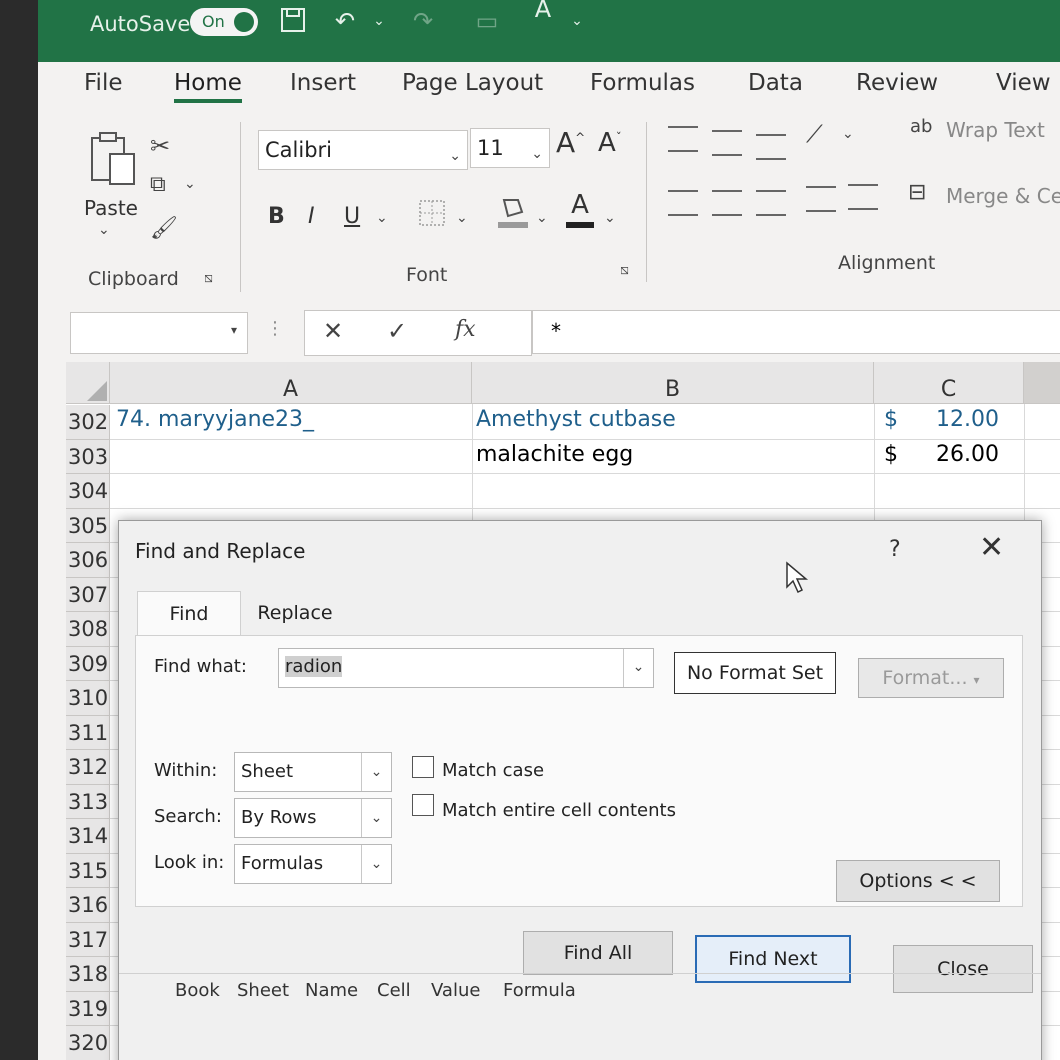  I want to click on options-button: Options < <, so click(918, 881).